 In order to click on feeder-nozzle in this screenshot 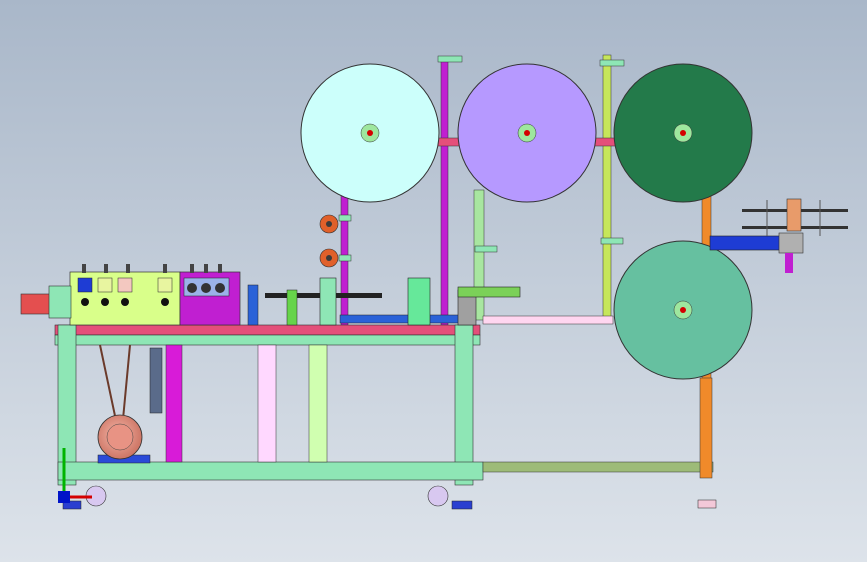, I will do `click(60, 302)`.